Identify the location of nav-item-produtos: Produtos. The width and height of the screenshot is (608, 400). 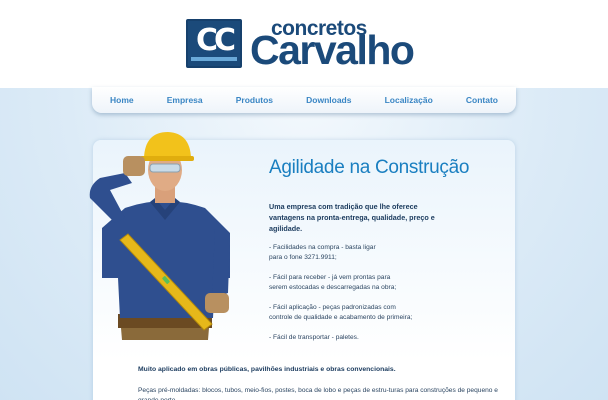
(254, 100).